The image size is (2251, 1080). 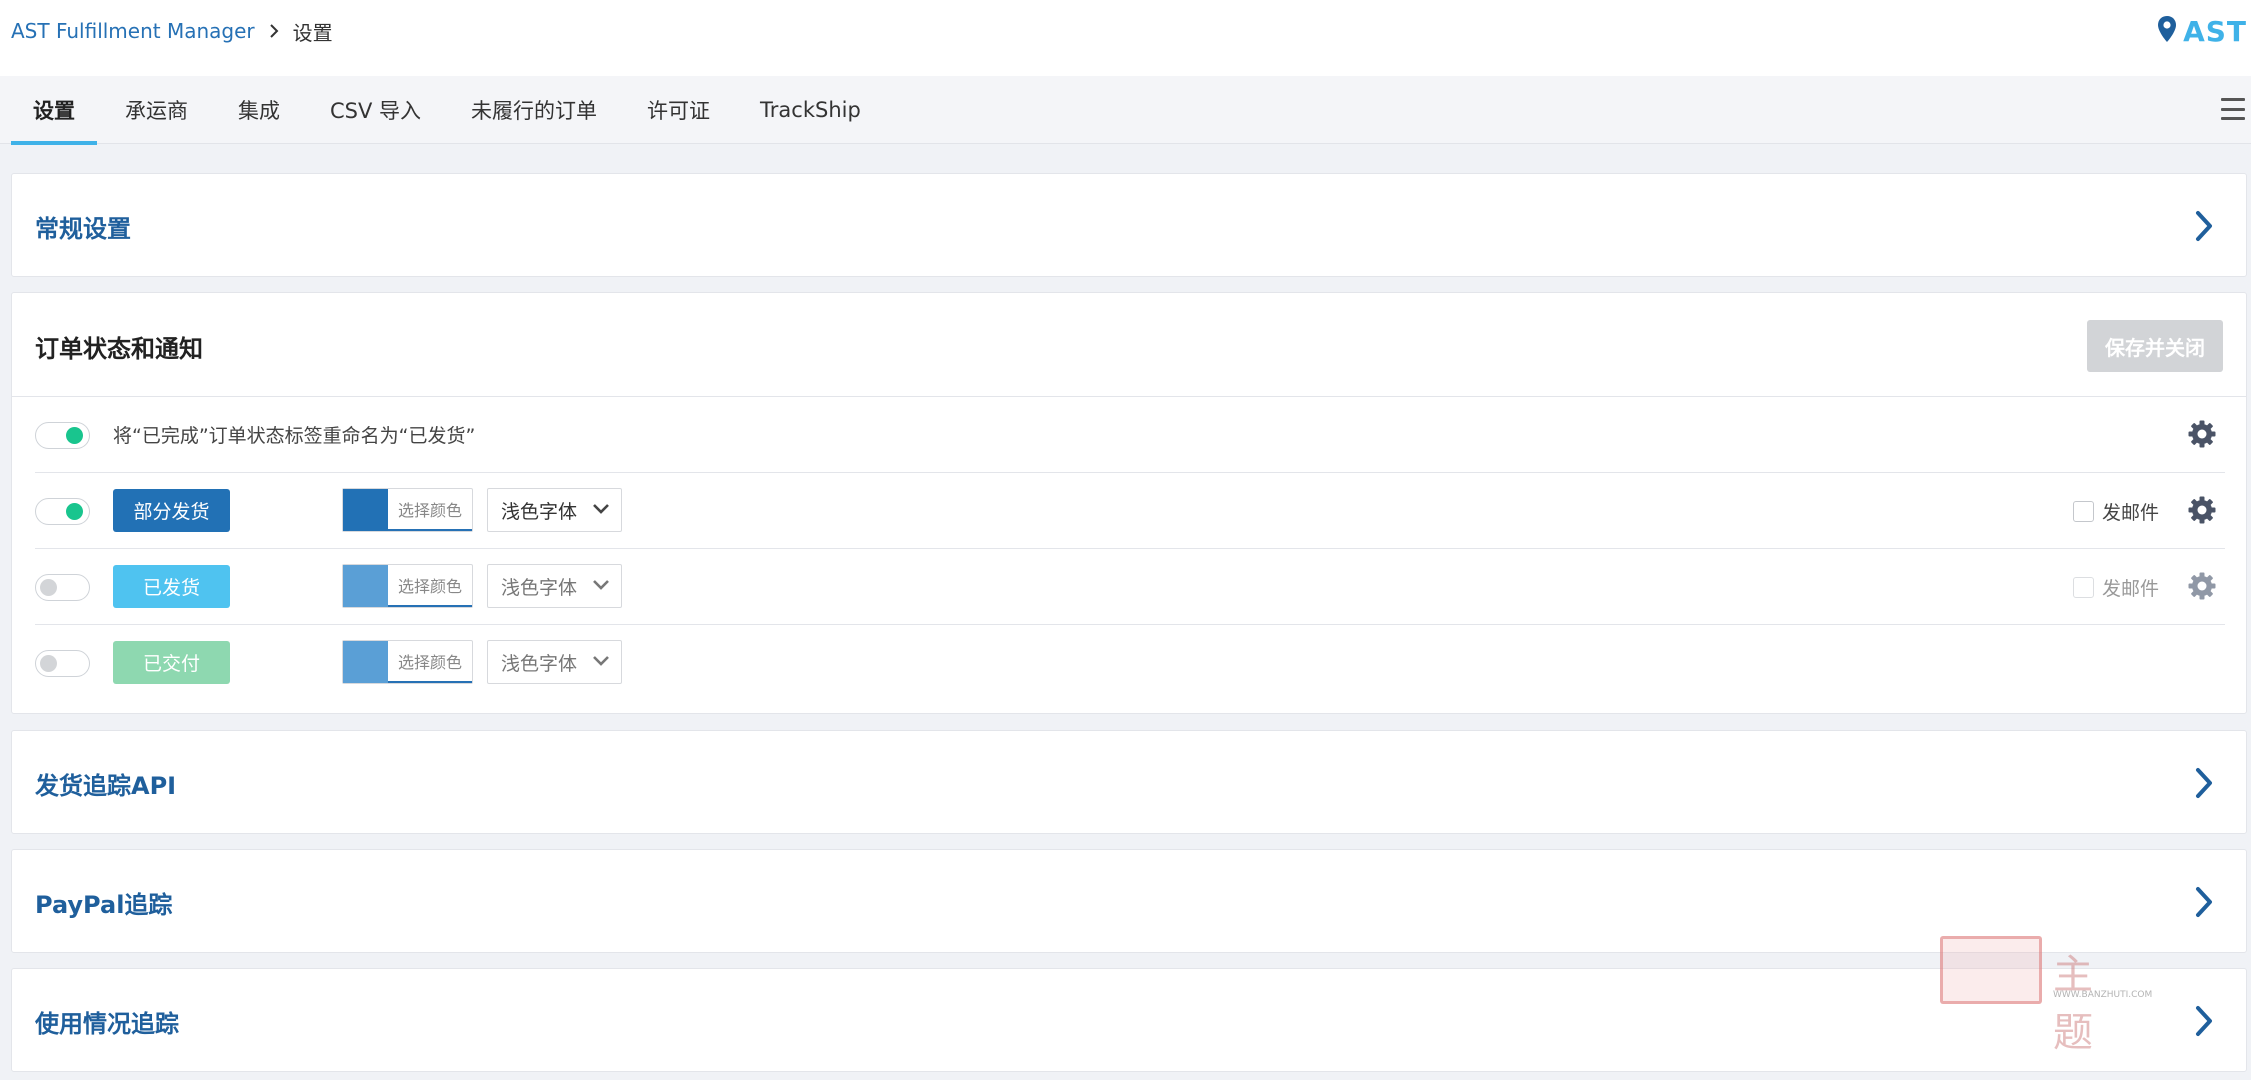 I want to click on paypal-tracking-panel: PayPal追踪, so click(x=1129, y=901).